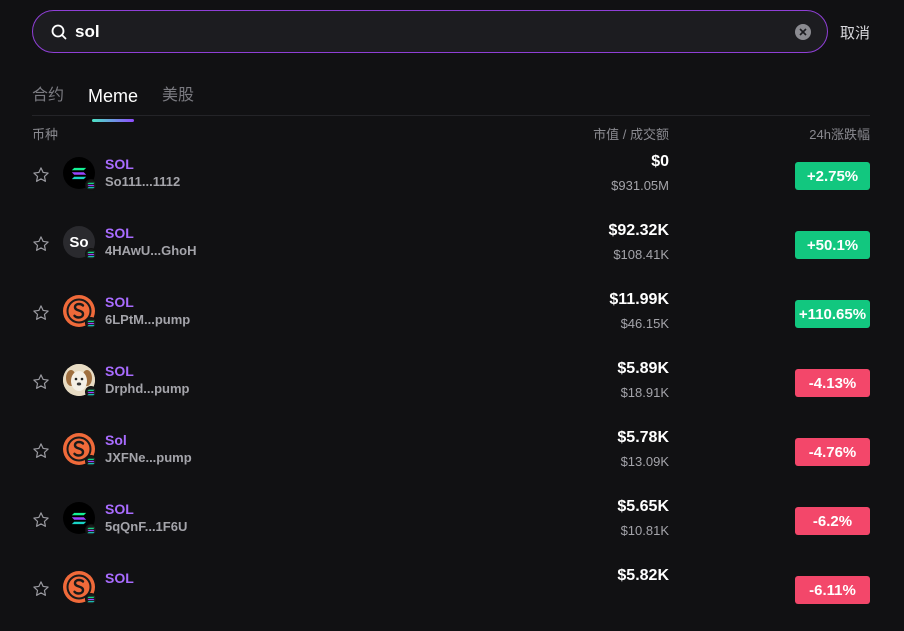 This screenshot has width=904, height=631. I want to click on volume: $13.09K, so click(644, 461).